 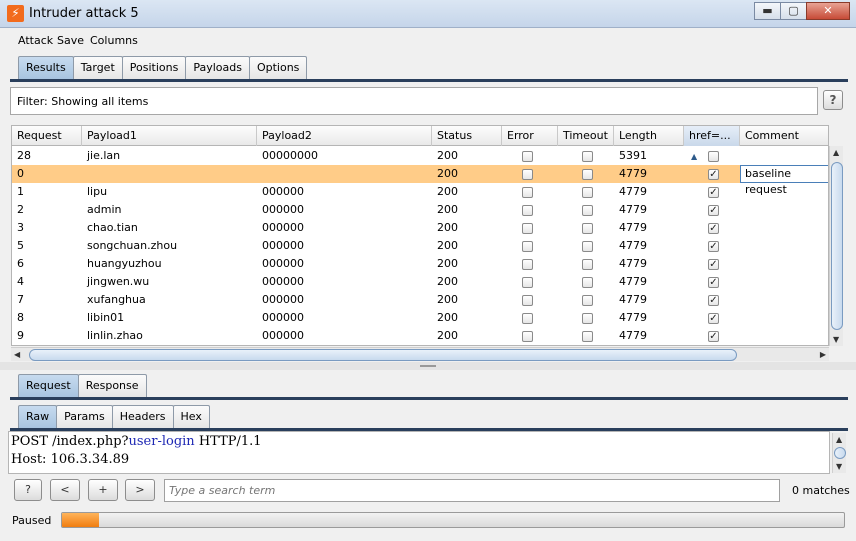 What do you see at coordinates (112, 227) in the screenshot?
I see `cell-payload1: chao.tian` at bounding box center [112, 227].